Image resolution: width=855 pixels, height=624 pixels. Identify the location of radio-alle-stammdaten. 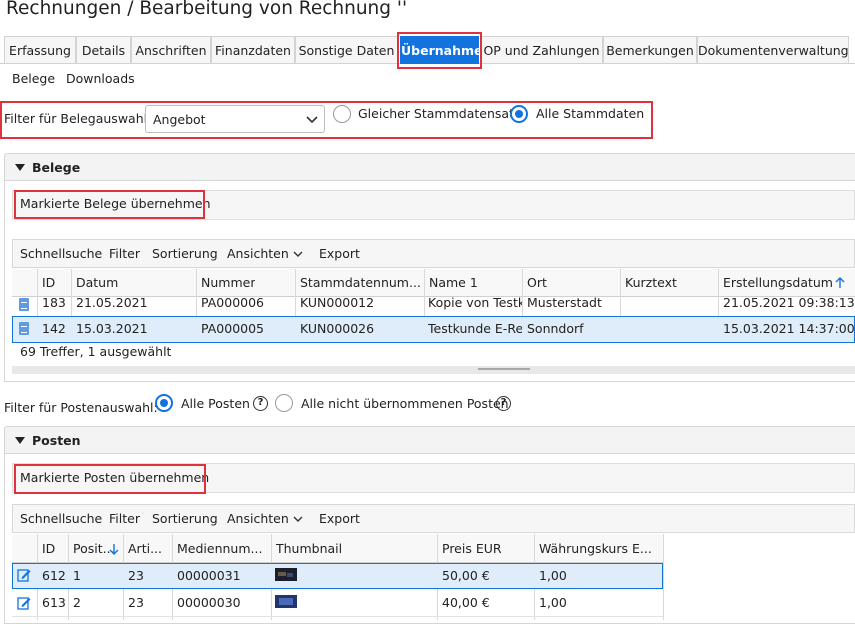
(519, 114).